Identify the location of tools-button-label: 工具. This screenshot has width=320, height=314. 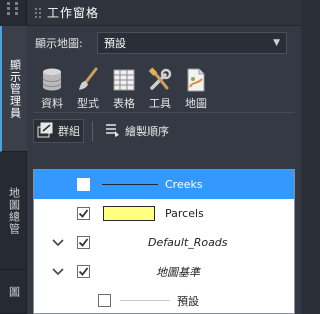
(160, 103).